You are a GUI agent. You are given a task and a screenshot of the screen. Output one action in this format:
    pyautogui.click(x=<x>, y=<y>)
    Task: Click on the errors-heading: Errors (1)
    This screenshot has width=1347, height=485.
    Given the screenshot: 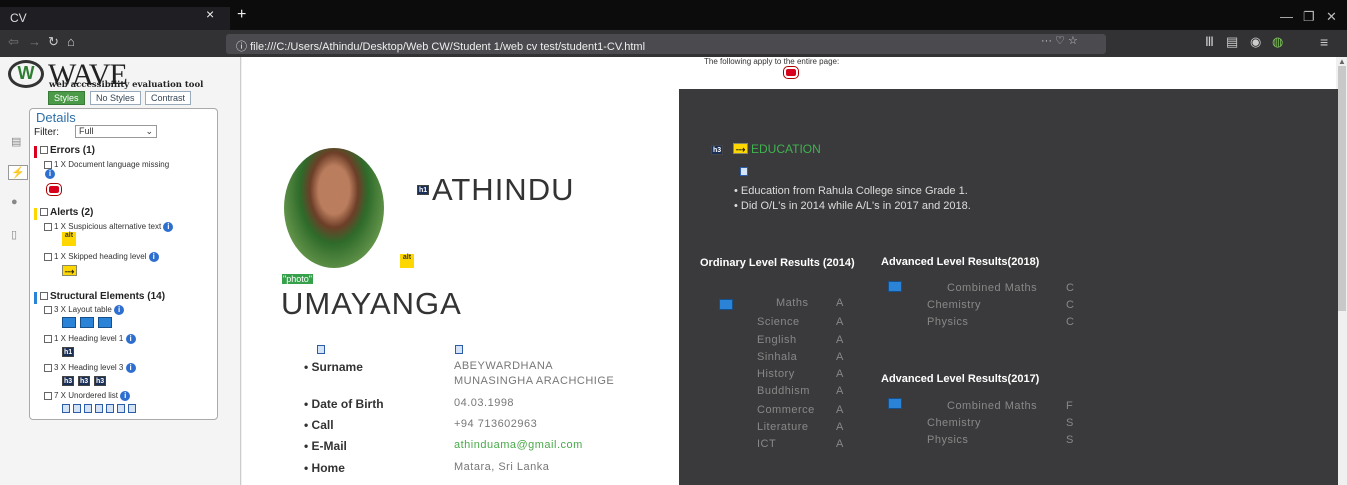 What is the action you would take?
    pyautogui.click(x=67, y=150)
    